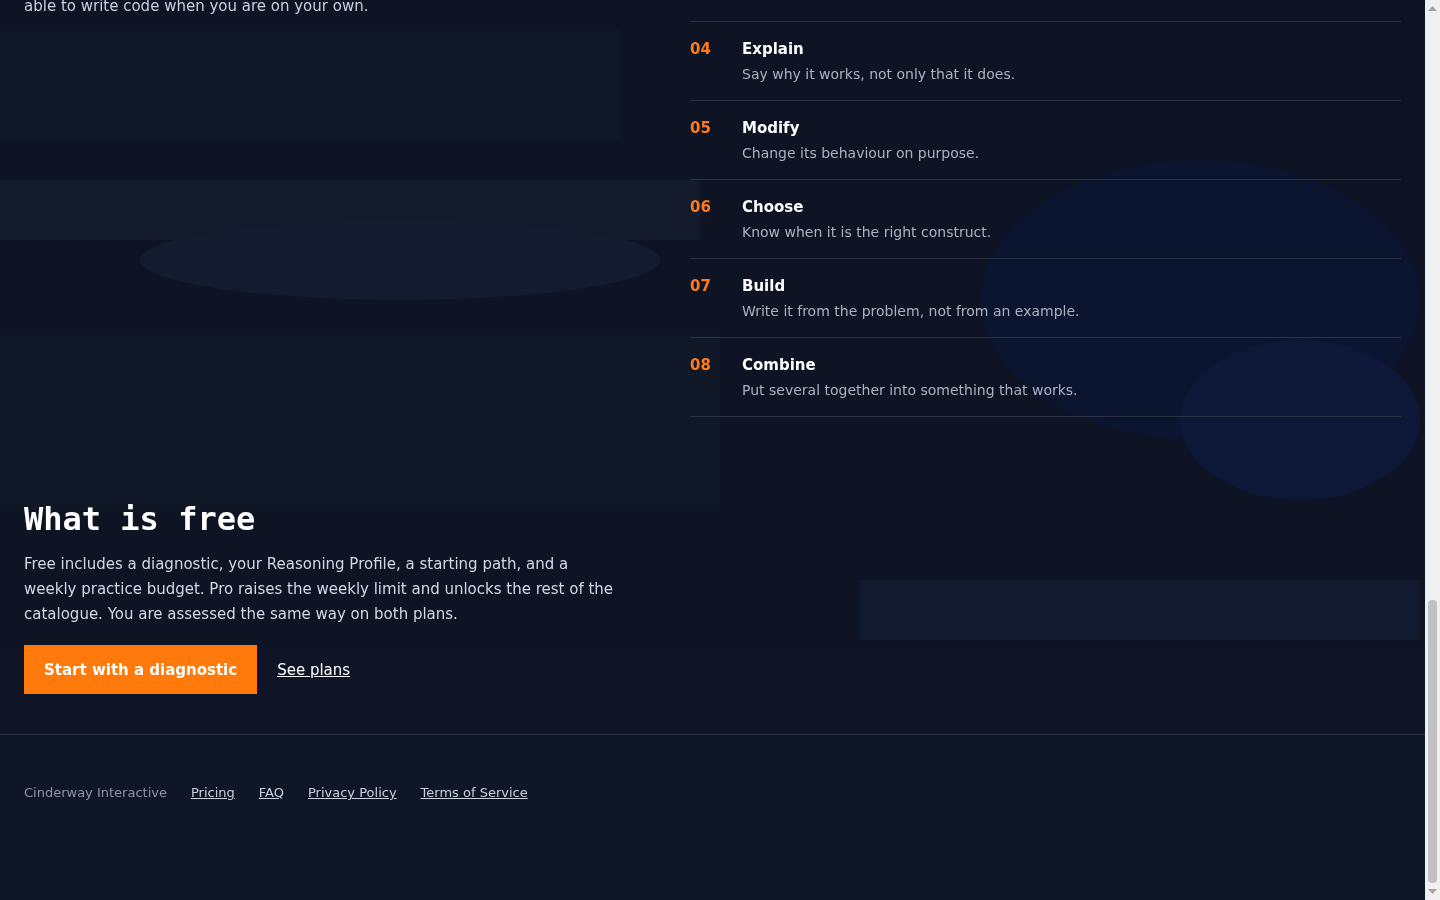 This screenshot has width=1440, height=900. I want to click on step-description: Say why it works, not only that it does., so click(879, 74).